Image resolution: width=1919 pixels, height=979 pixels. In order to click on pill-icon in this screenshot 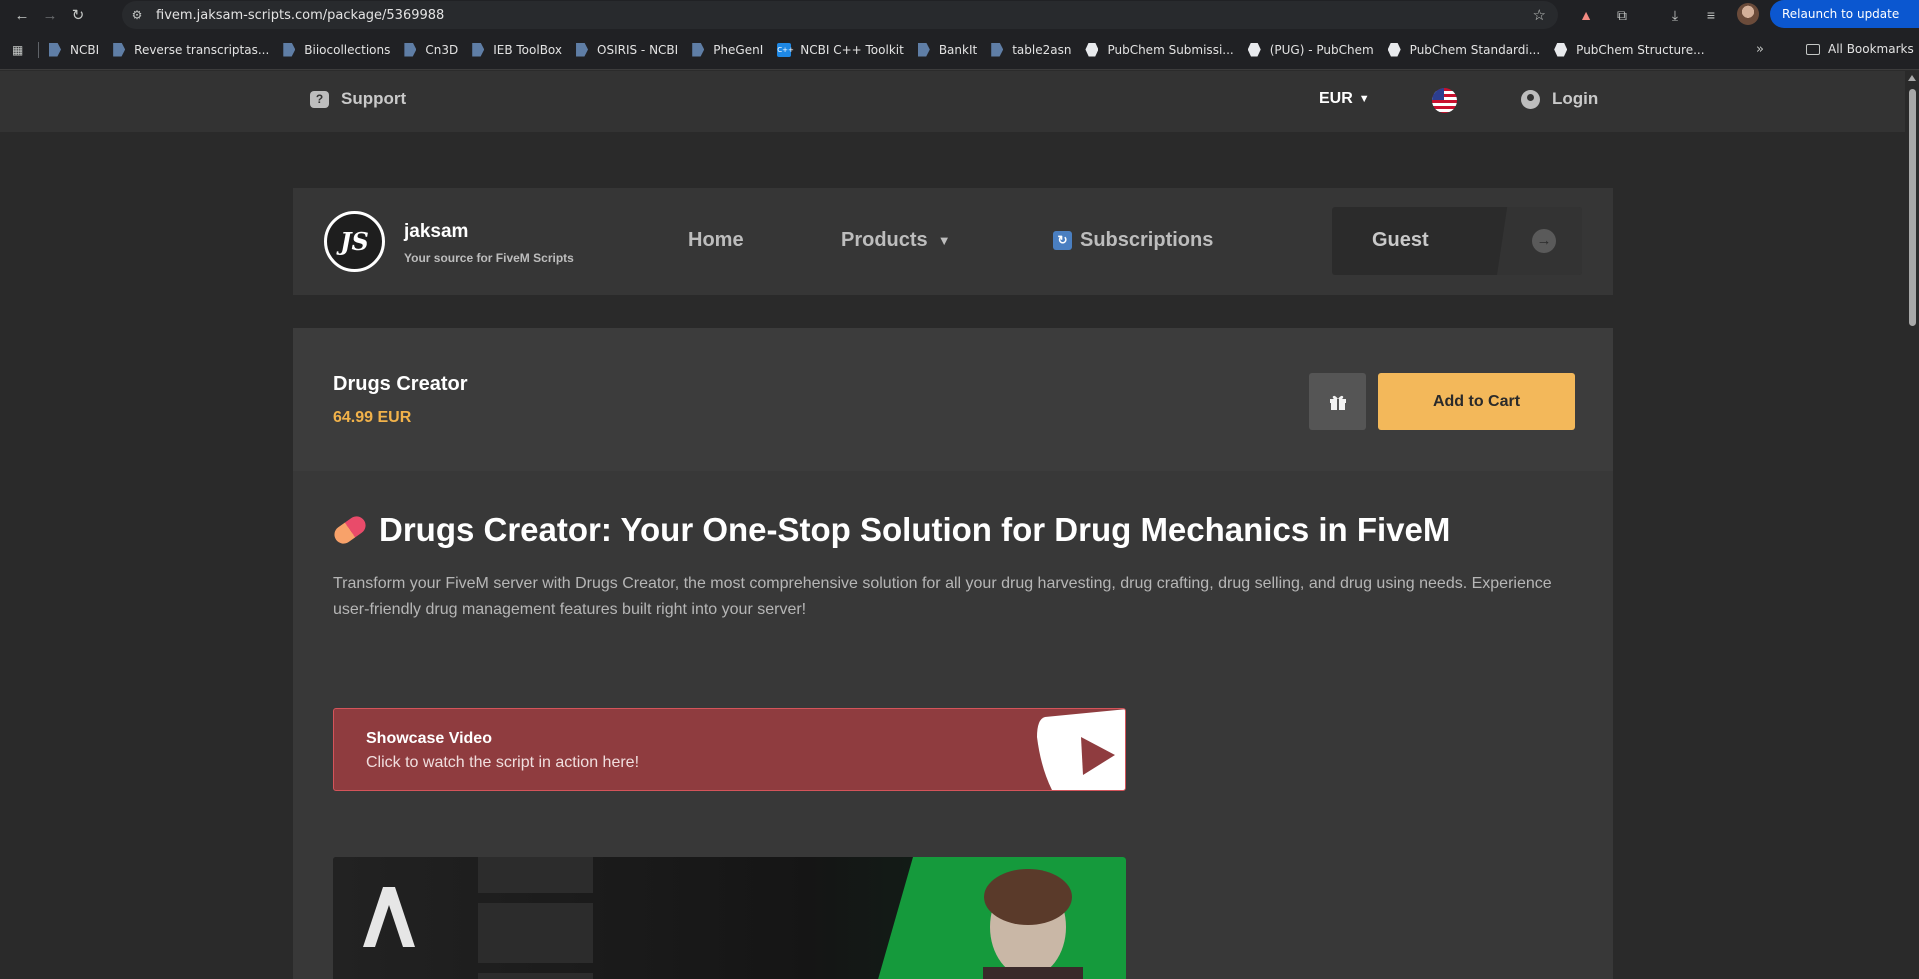, I will do `click(350, 530)`.